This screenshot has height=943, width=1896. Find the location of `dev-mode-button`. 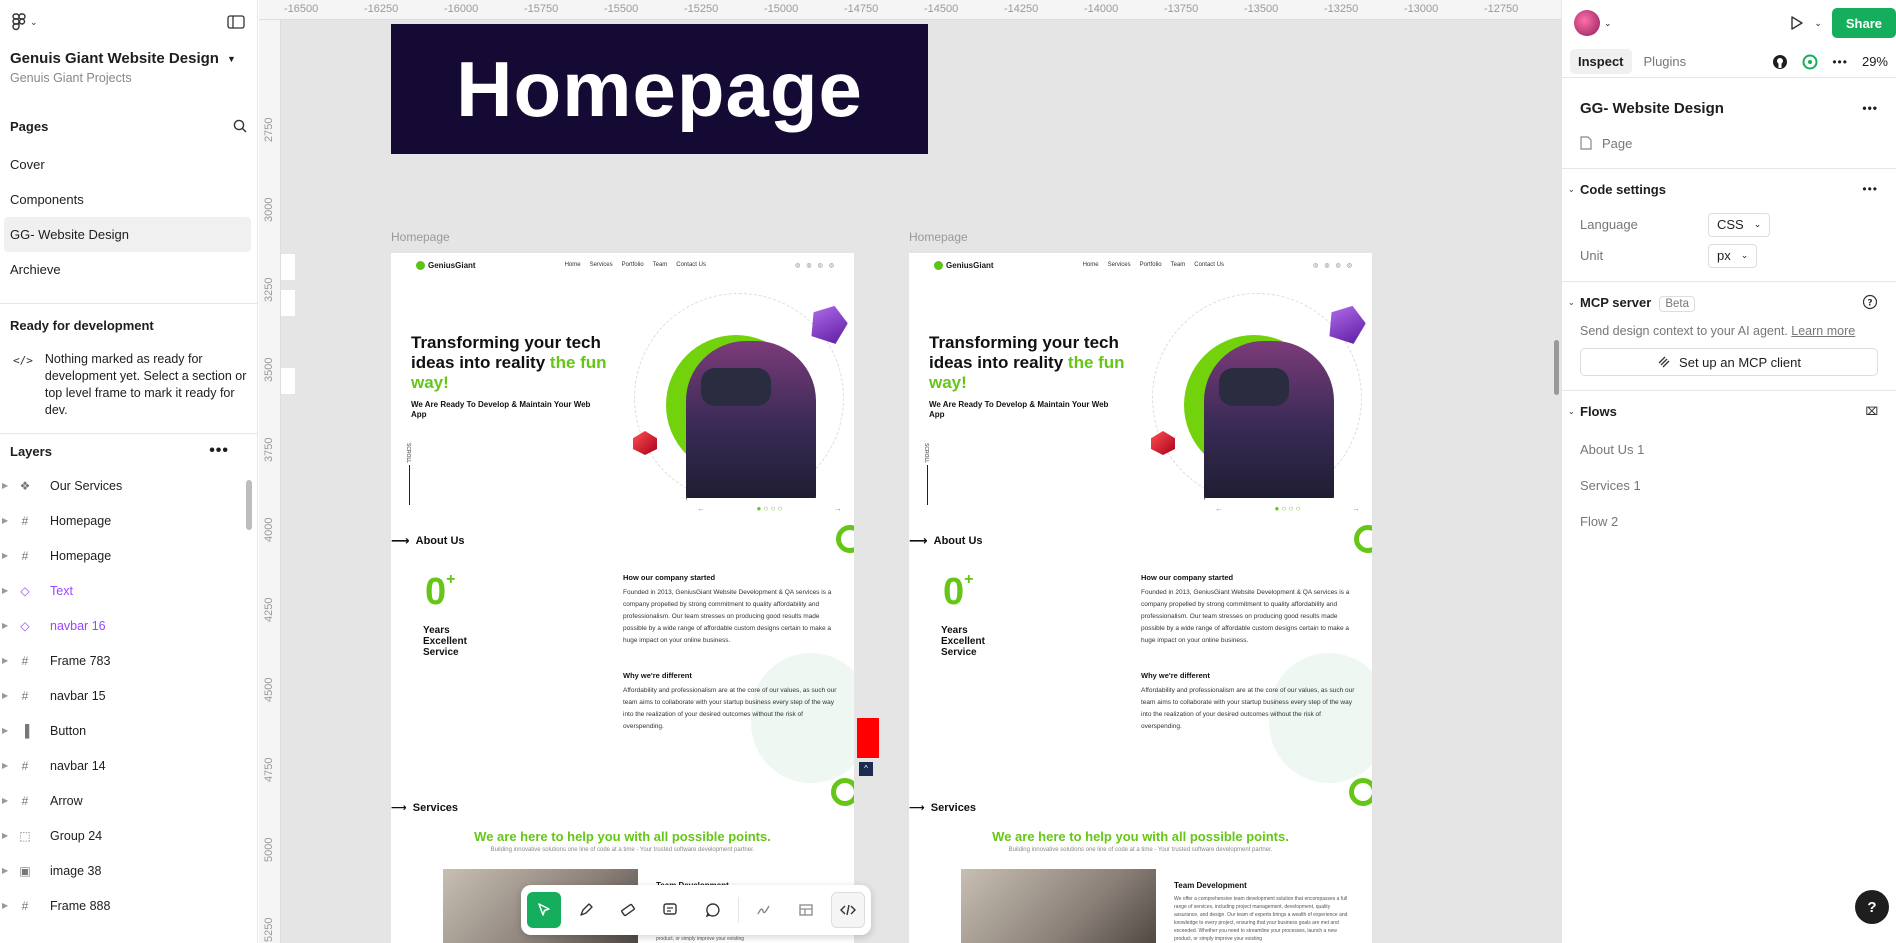

dev-mode-button is located at coordinates (848, 910).